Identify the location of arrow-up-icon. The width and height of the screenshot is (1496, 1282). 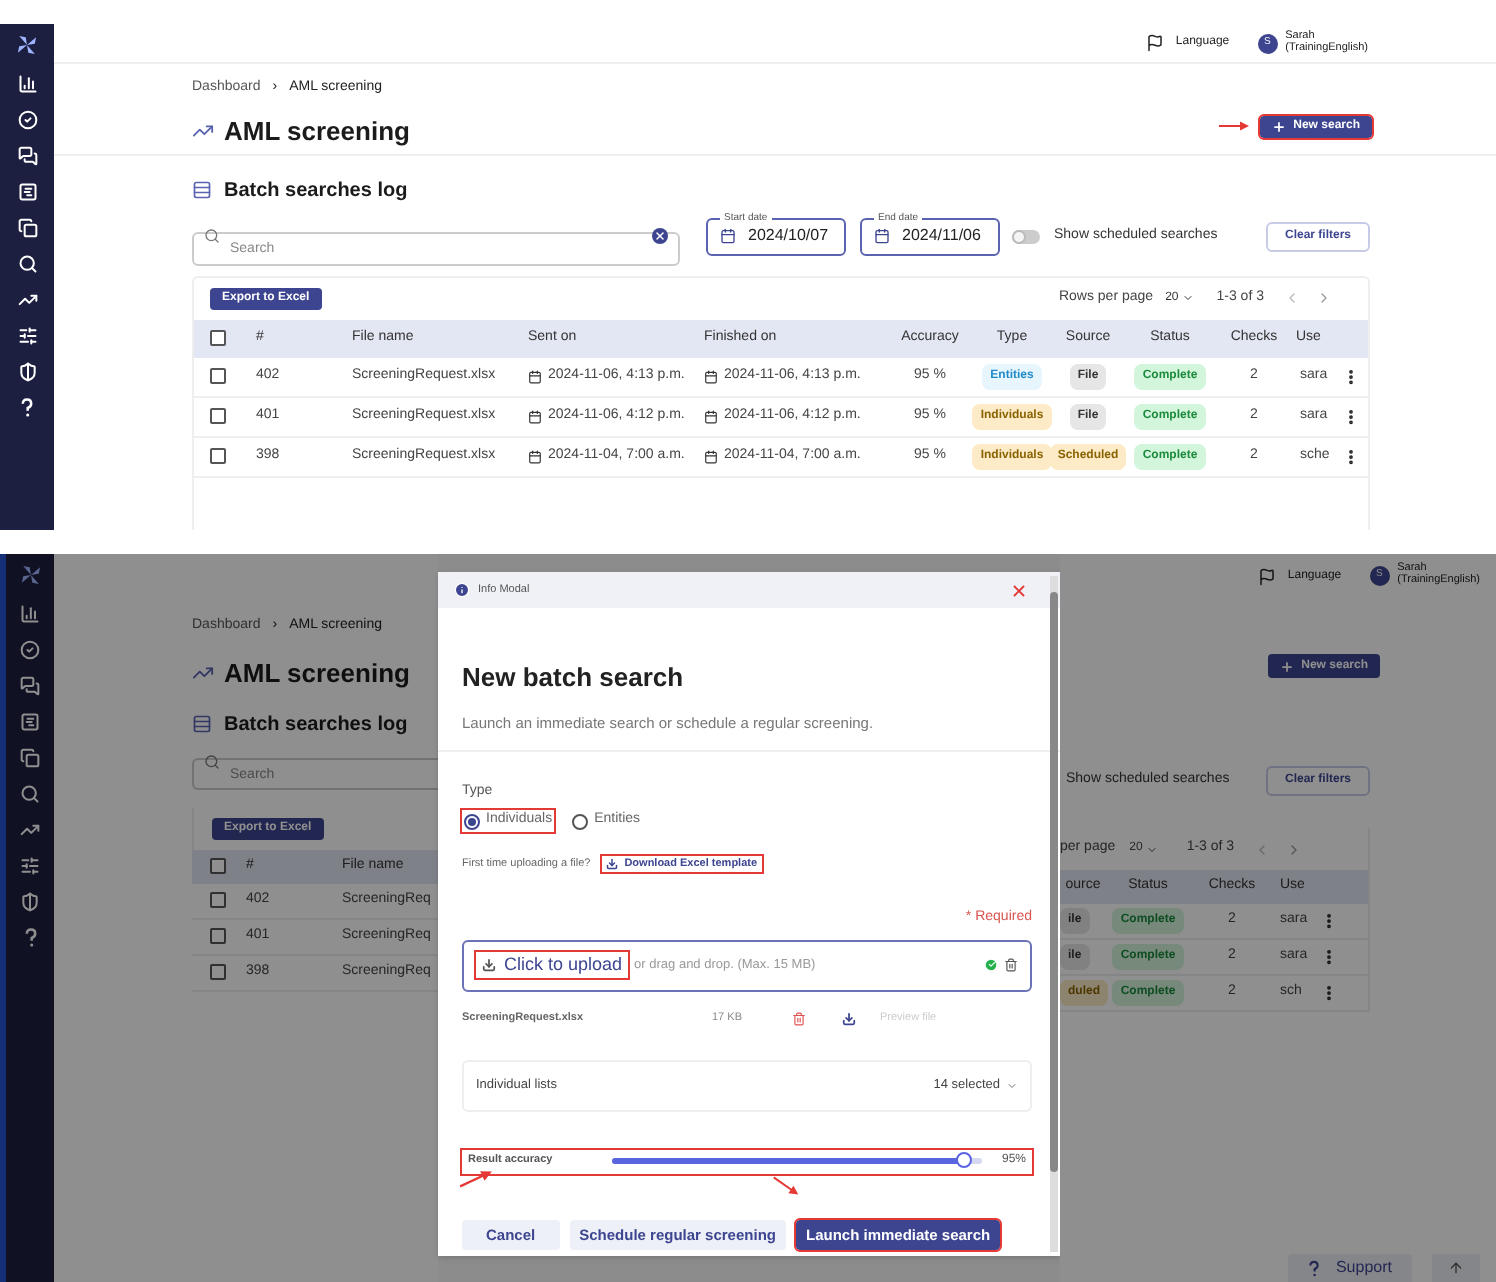
(1456, 1268).